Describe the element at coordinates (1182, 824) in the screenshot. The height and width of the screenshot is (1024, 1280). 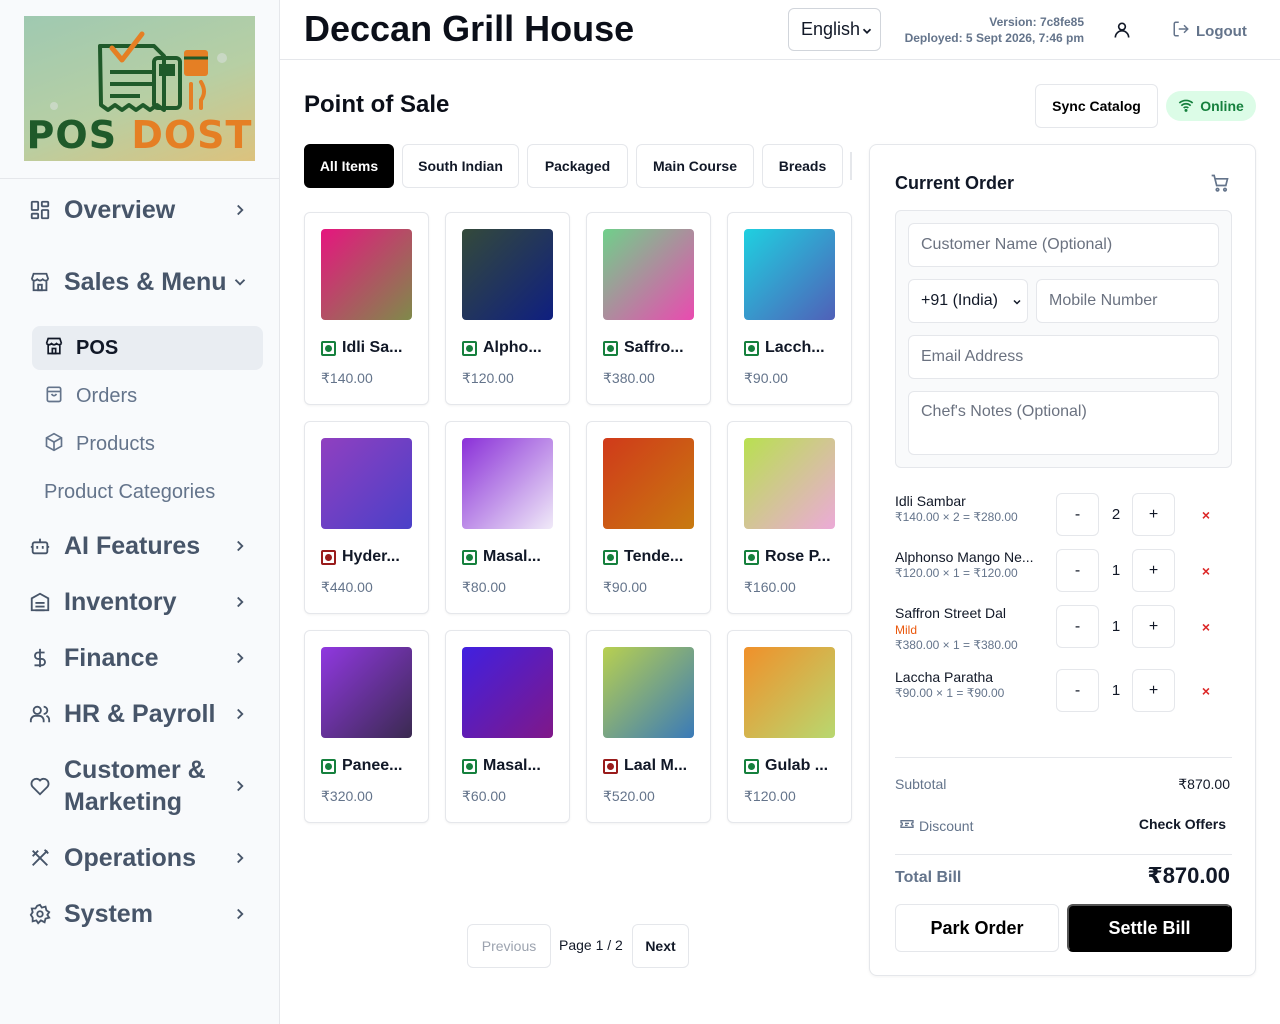
I see `check-offers-button: Check Offers` at that location.